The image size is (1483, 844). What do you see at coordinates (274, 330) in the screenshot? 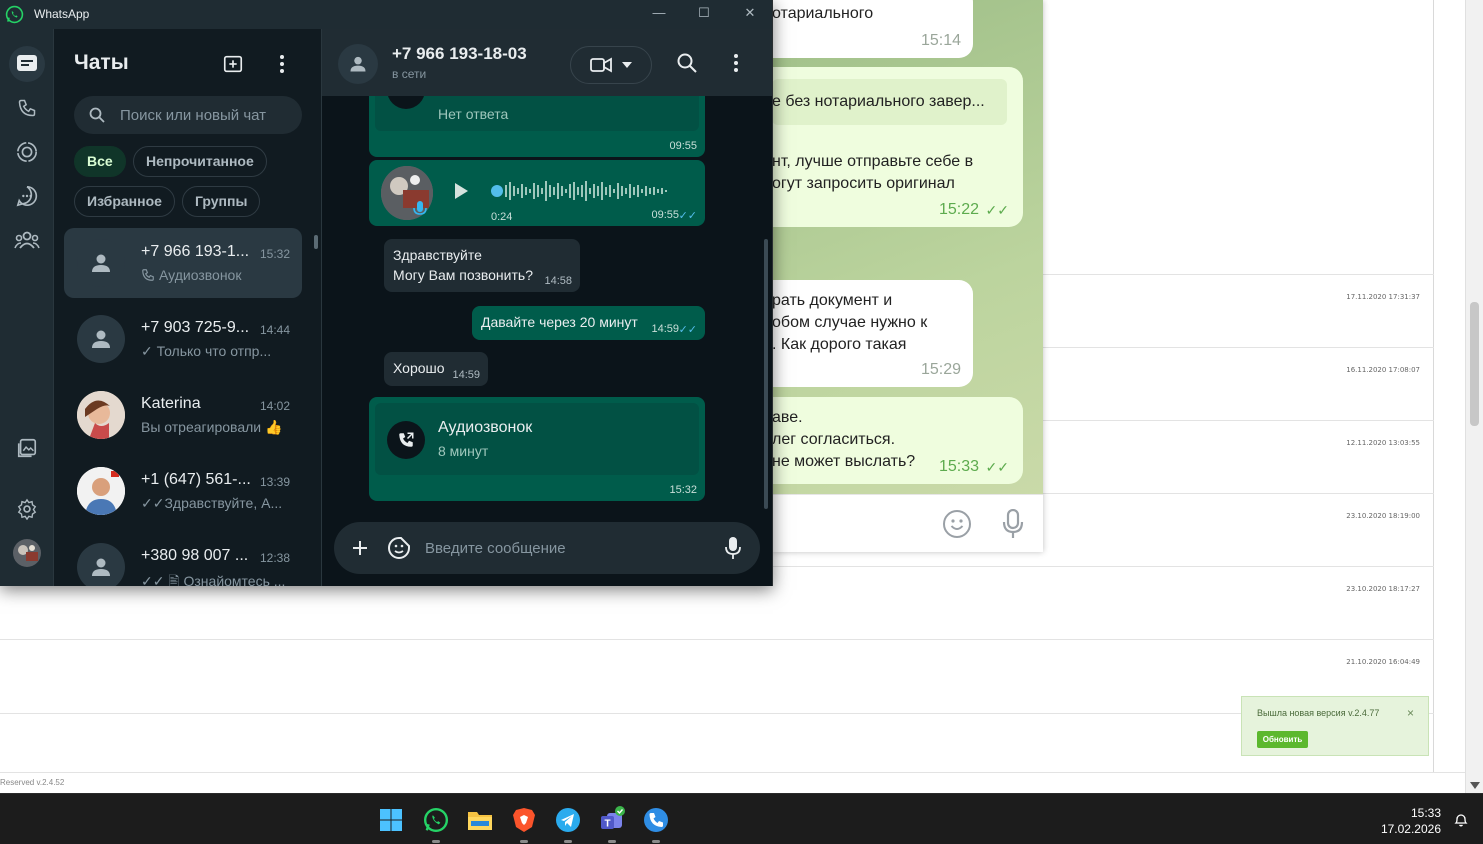
I see `chat-time: 14:44` at bounding box center [274, 330].